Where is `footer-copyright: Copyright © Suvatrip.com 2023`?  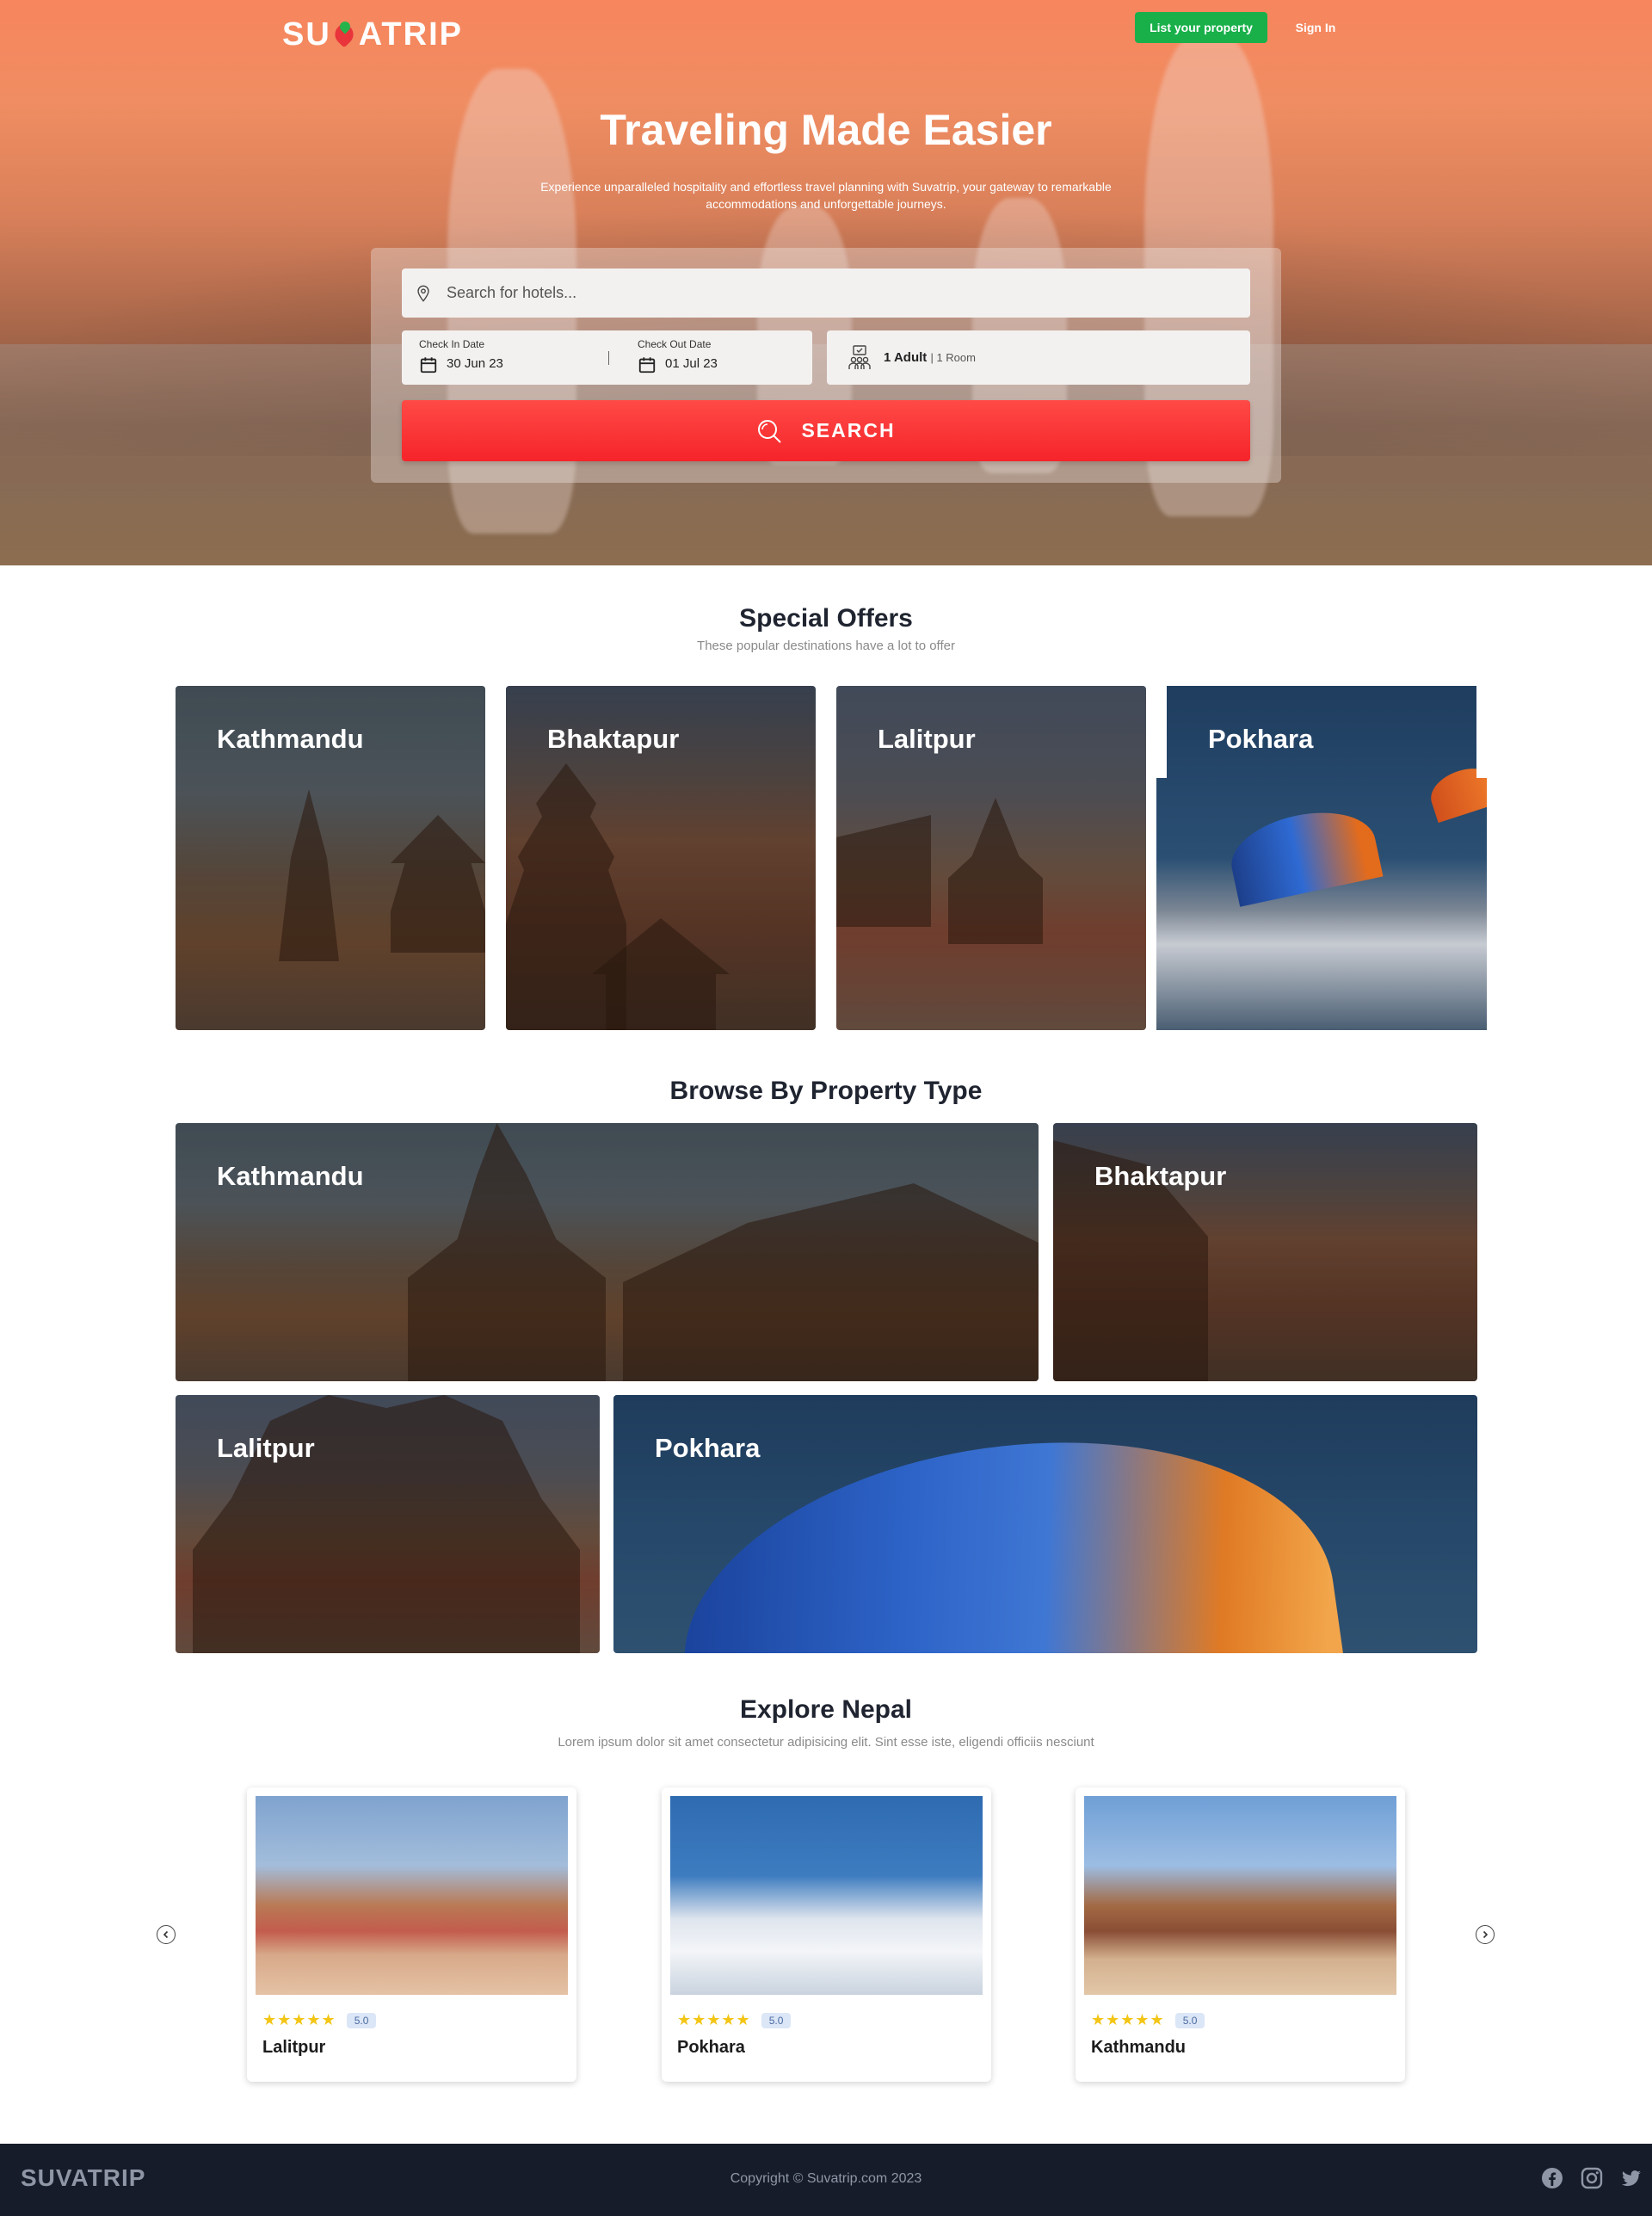
footer-copyright: Copyright © Suvatrip.com 2023 is located at coordinates (826, 2179).